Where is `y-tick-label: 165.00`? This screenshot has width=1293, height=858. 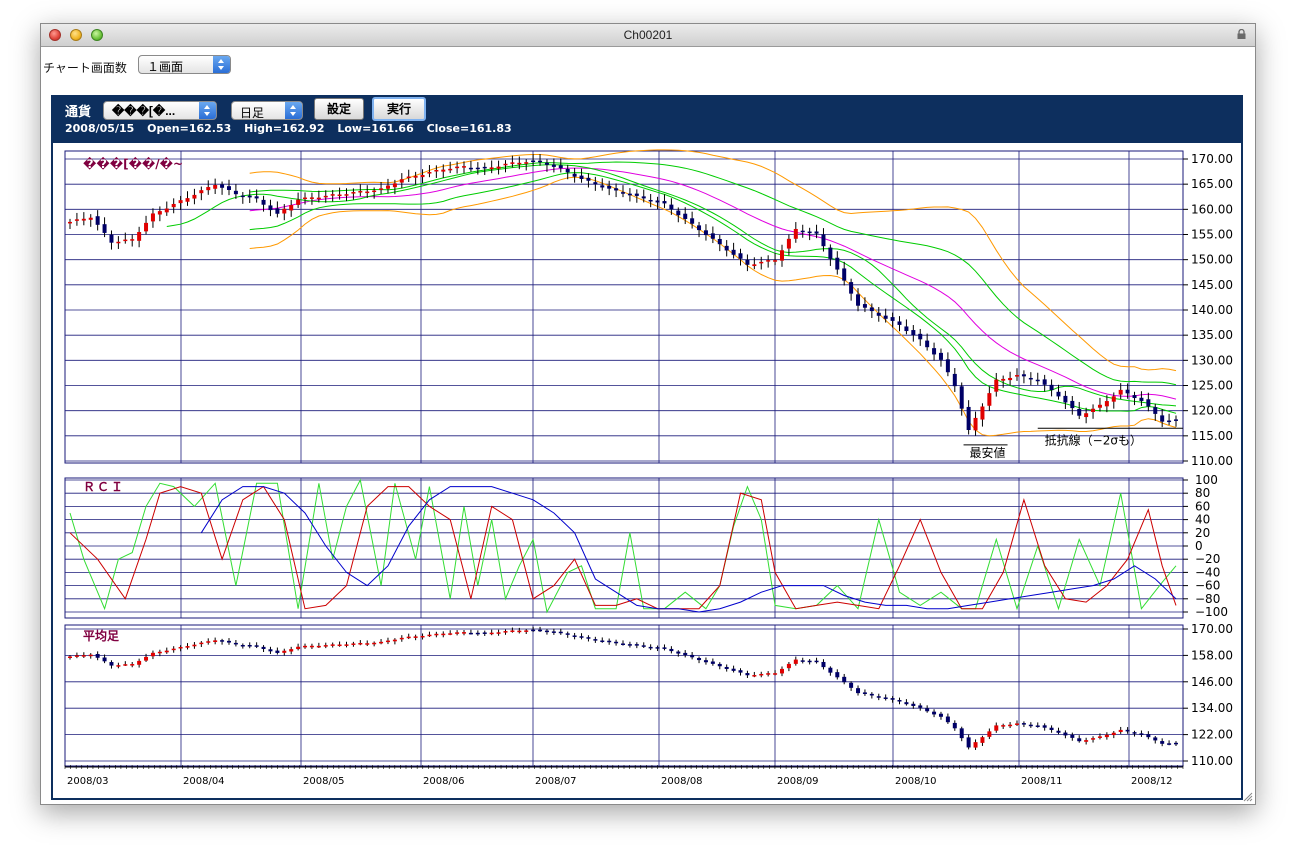
y-tick-label: 165.00 is located at coordinates (1212, 184).